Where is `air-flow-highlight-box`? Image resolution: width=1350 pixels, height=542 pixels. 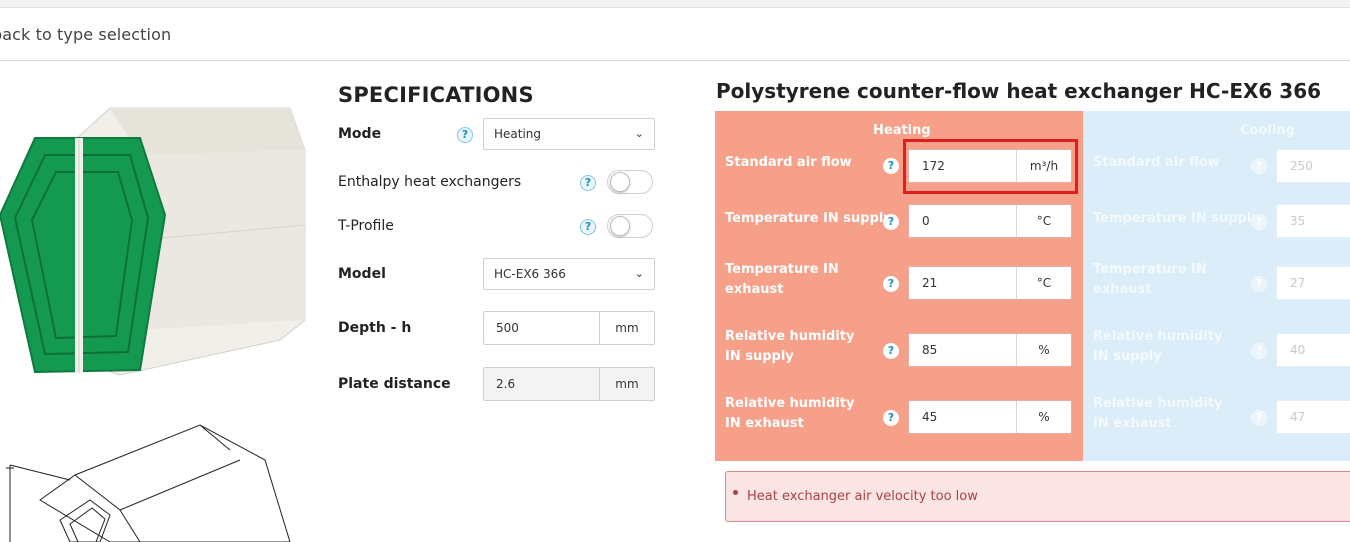 air-flow-highlight-box is located at coordinates (990, 166).